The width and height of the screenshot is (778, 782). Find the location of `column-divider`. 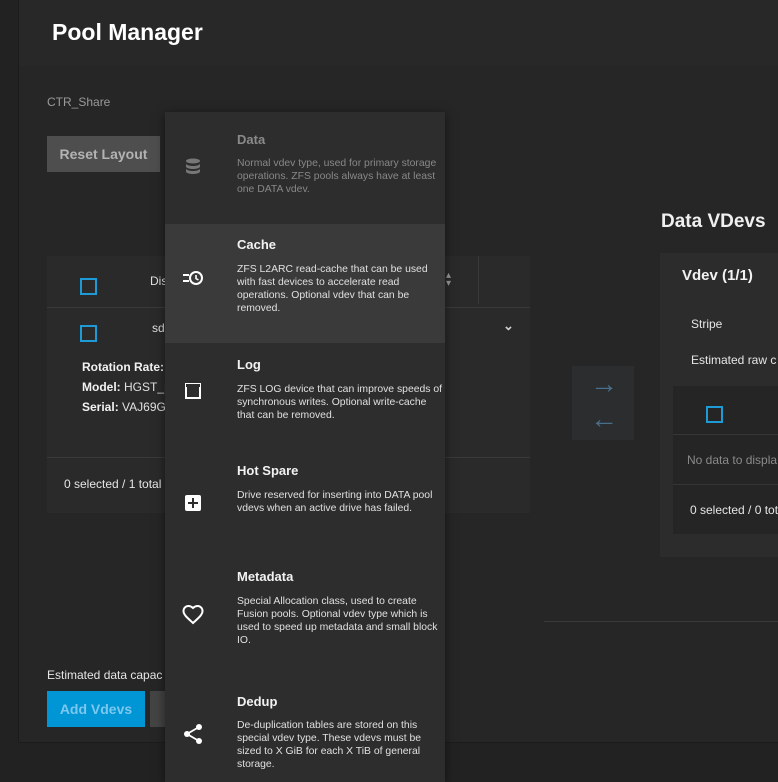

column-divider is located at coordinates (478, 280).